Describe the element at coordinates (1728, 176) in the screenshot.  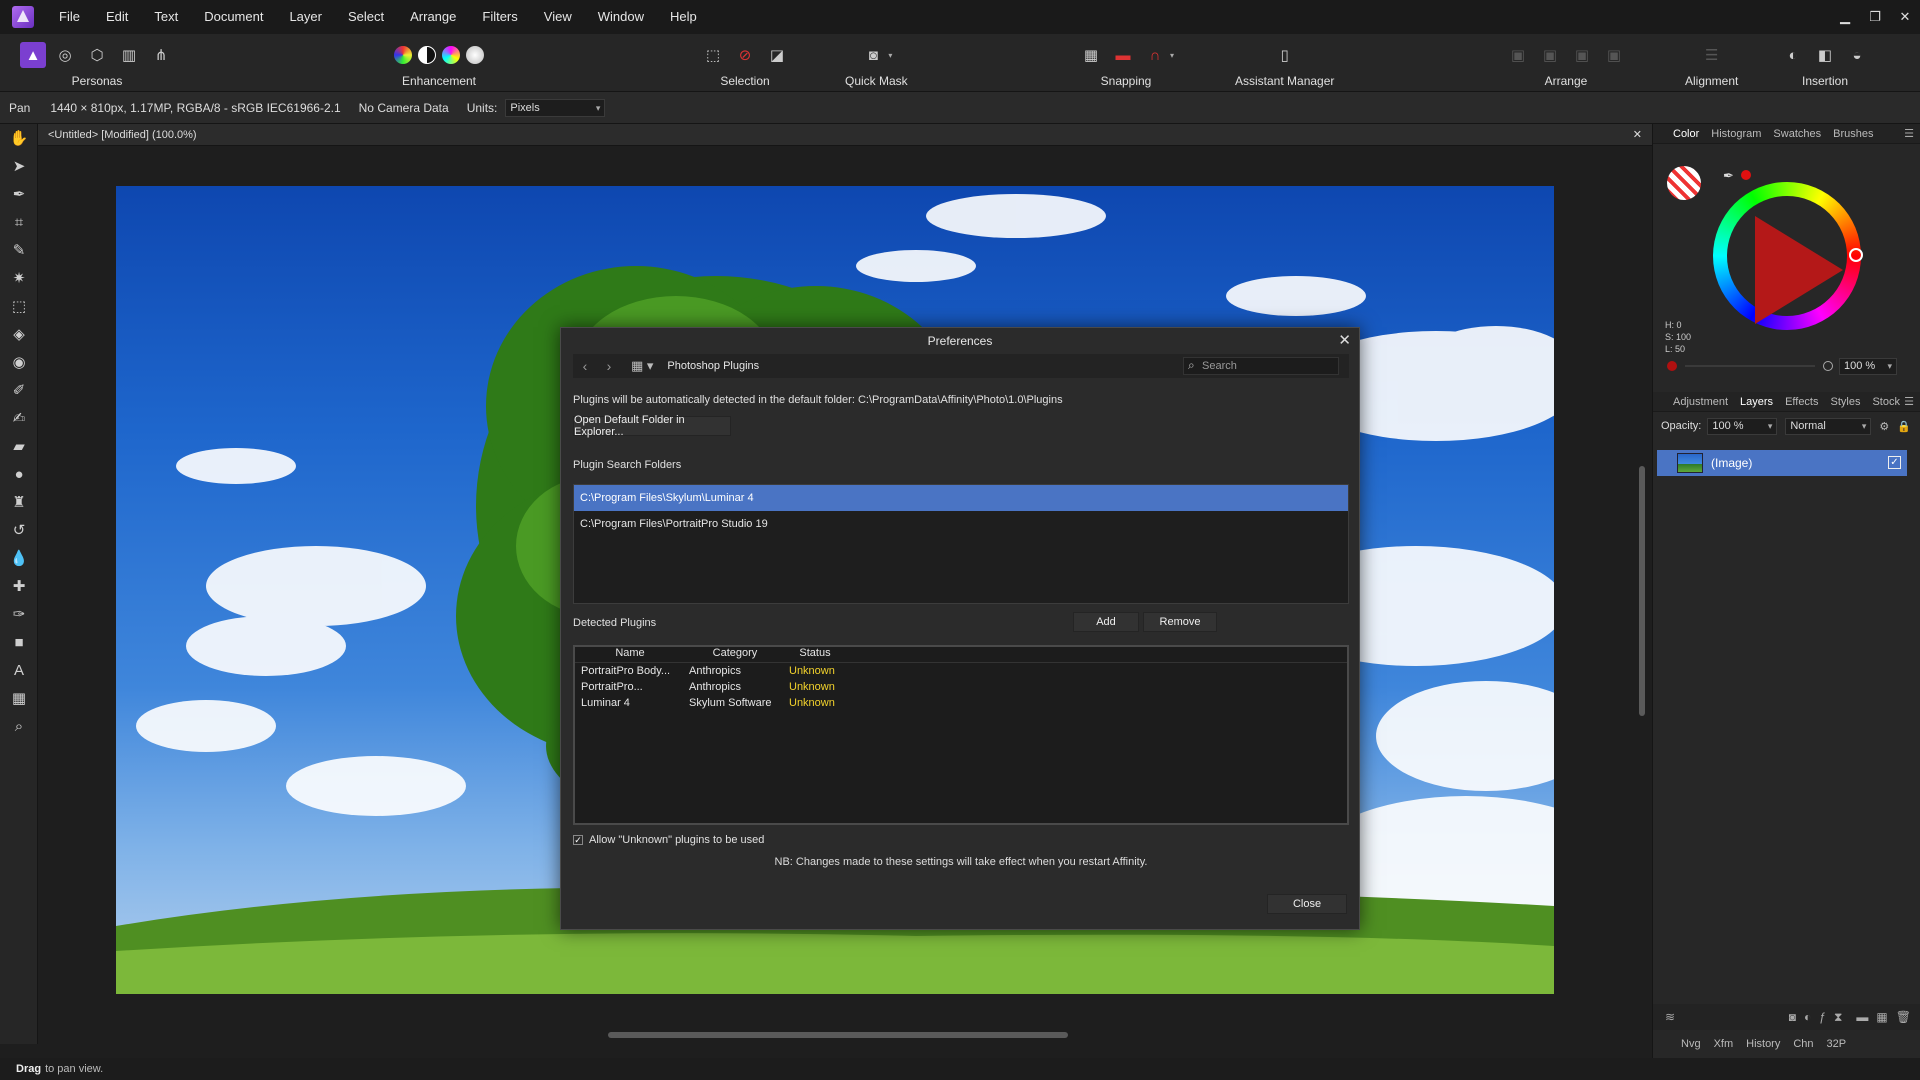
I see `eyedropper-icon: ✒` at that location.